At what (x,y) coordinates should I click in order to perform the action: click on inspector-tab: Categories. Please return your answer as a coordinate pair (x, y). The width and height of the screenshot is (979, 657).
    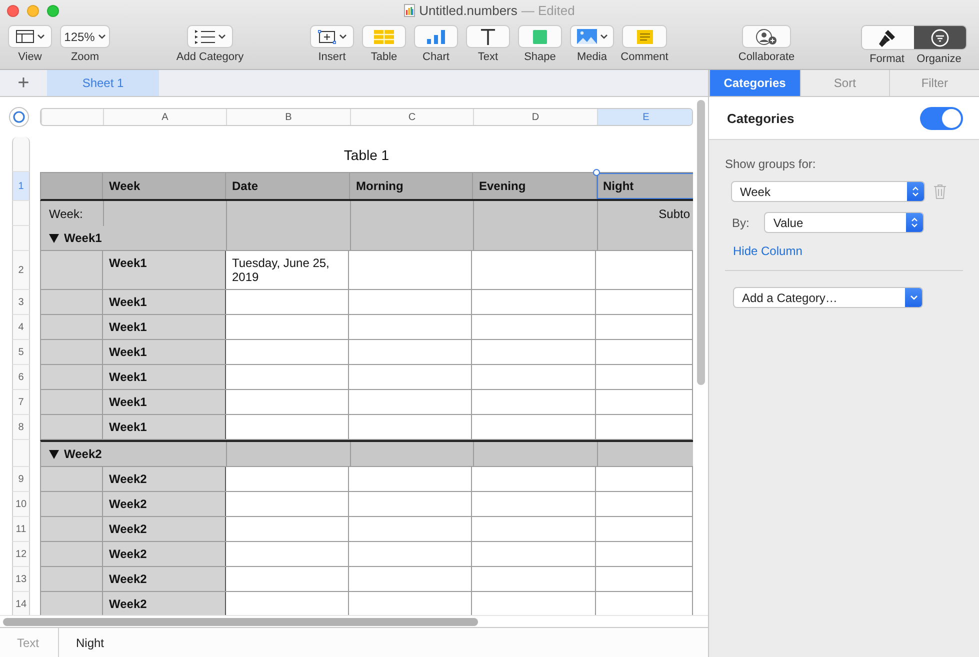
    Looking at the image, I should click on (754, 83).